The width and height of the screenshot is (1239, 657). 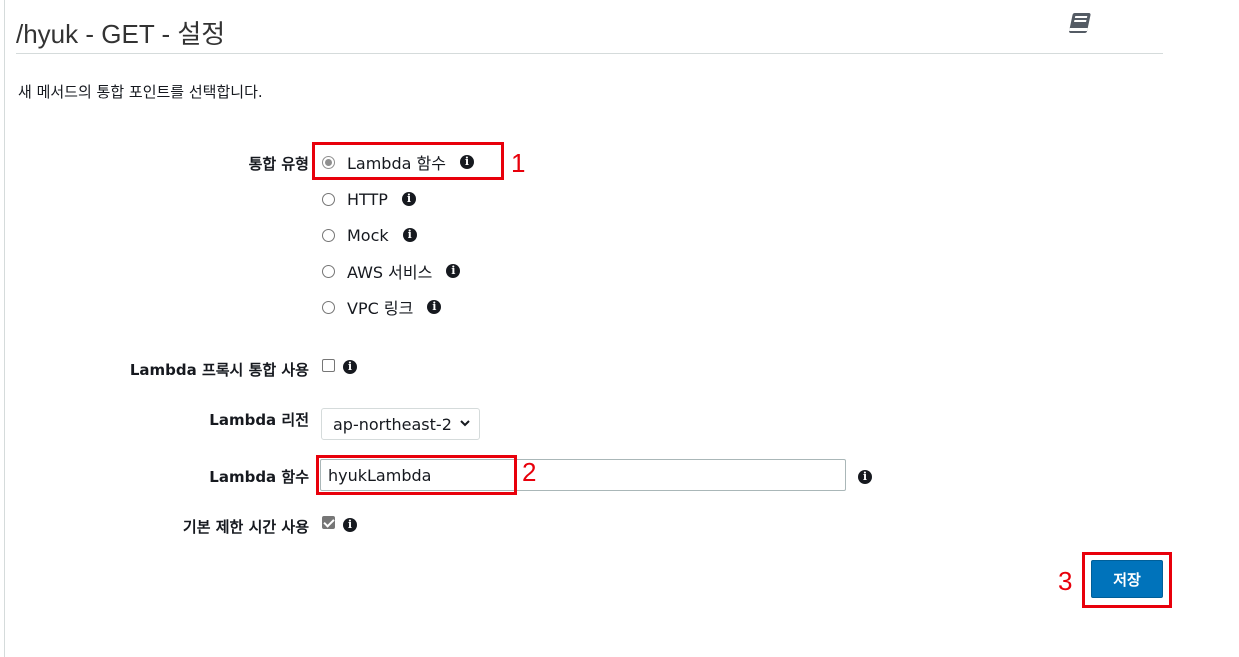 I want to click on page-description: 새 메서드의 통합 포인트를 선택합니다., so click(x=140, y=92).